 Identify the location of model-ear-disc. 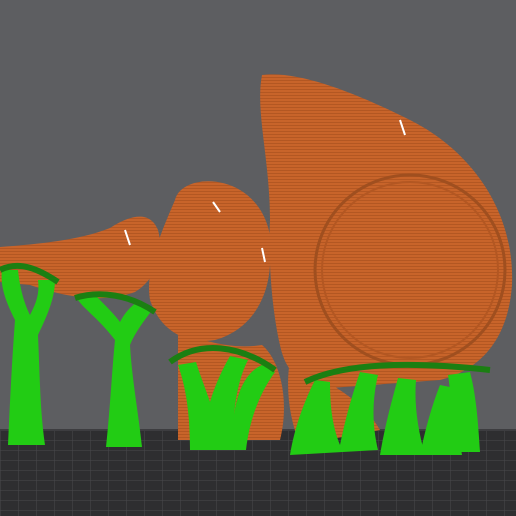
(410, 270).